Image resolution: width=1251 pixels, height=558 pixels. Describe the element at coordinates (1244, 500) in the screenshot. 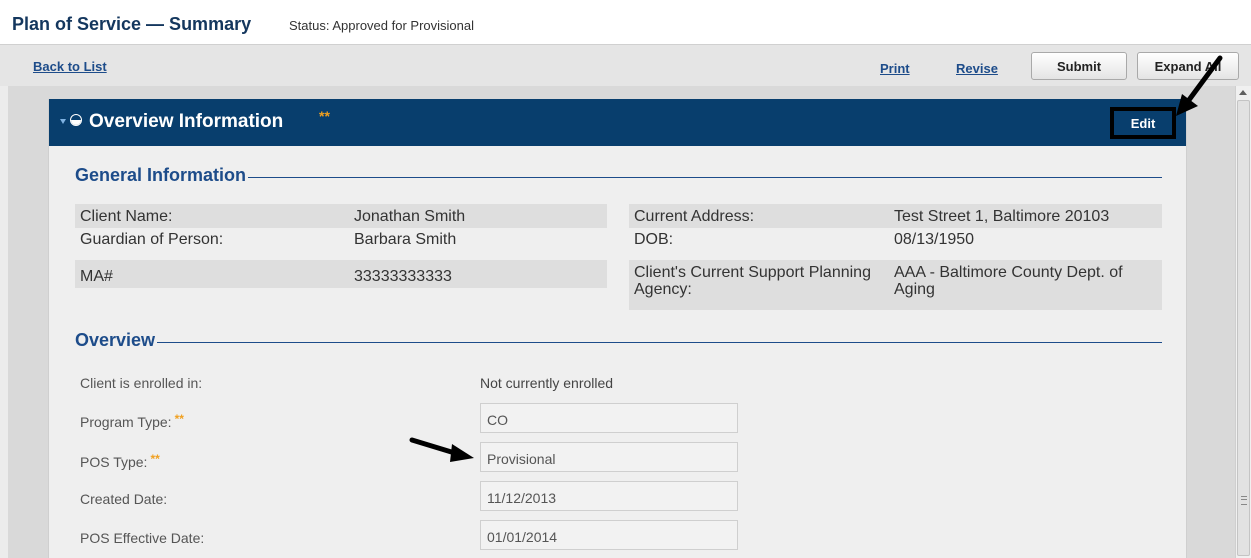

I see `scroll-grip-icon` at that location.